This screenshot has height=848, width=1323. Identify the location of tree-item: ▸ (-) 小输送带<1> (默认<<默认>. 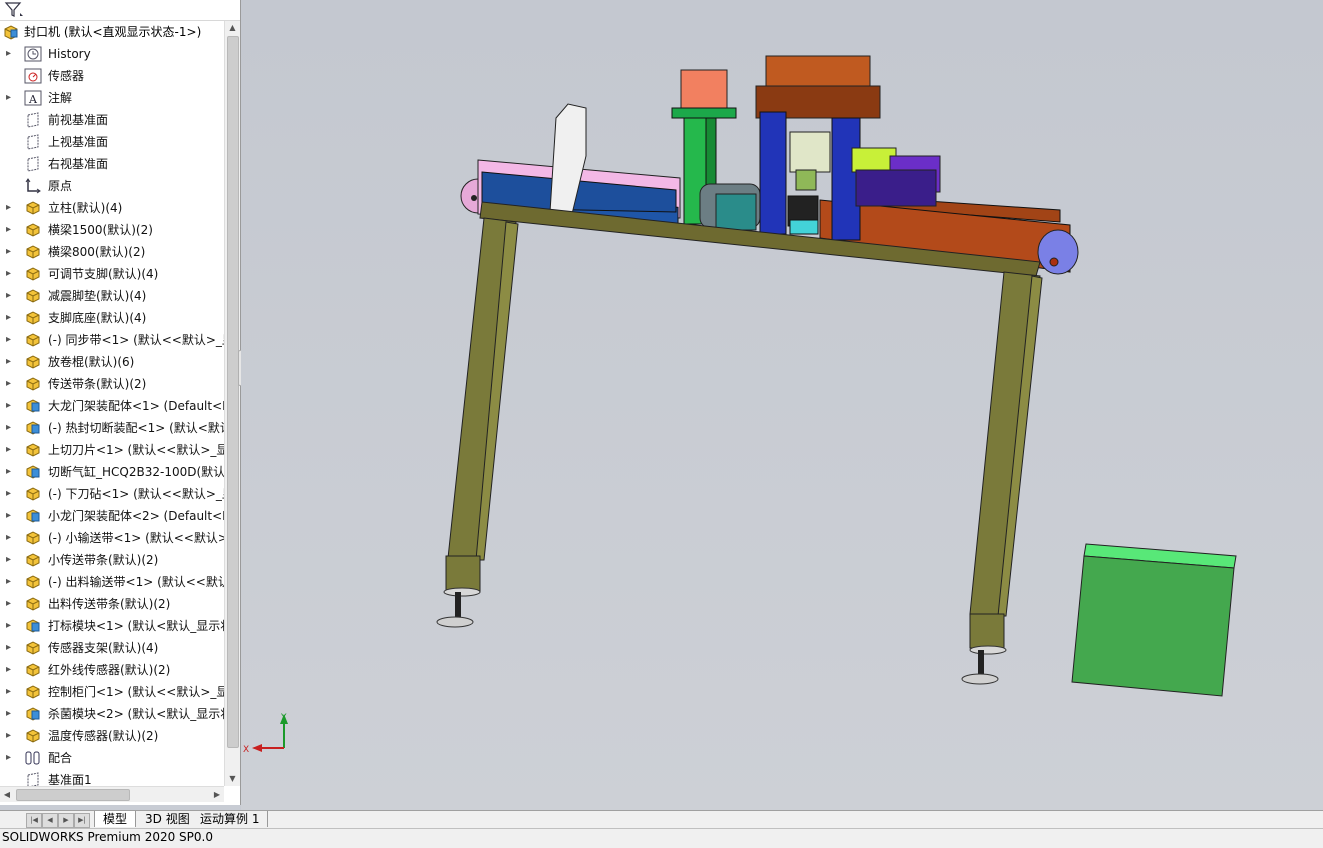
(112, 538).